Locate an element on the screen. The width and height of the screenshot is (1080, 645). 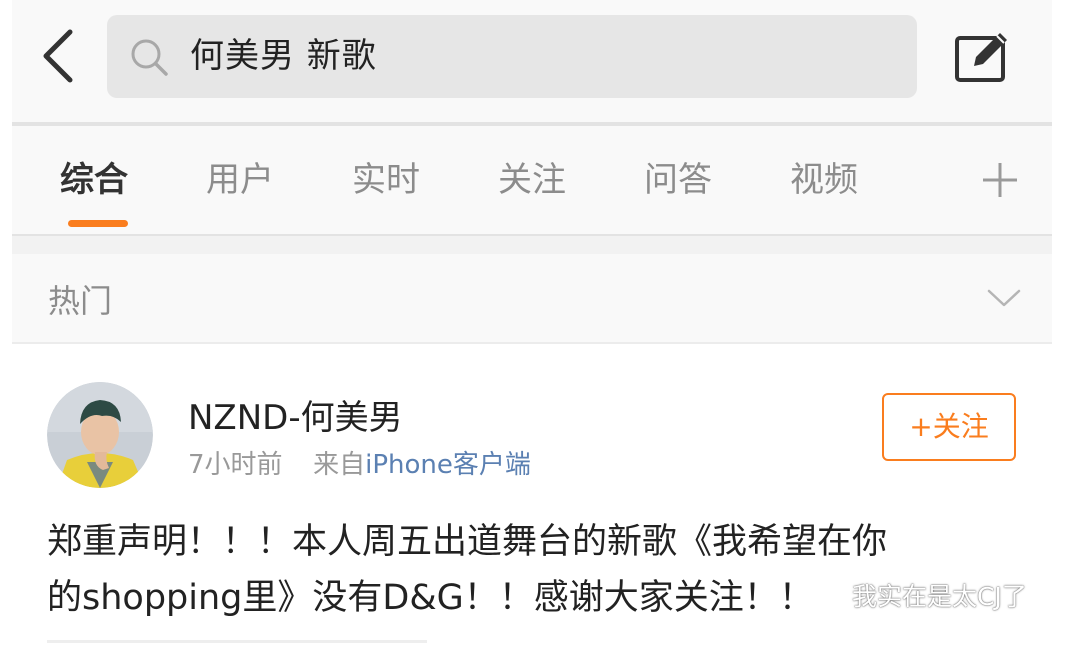
avatar is located at coordinates (100, 435).